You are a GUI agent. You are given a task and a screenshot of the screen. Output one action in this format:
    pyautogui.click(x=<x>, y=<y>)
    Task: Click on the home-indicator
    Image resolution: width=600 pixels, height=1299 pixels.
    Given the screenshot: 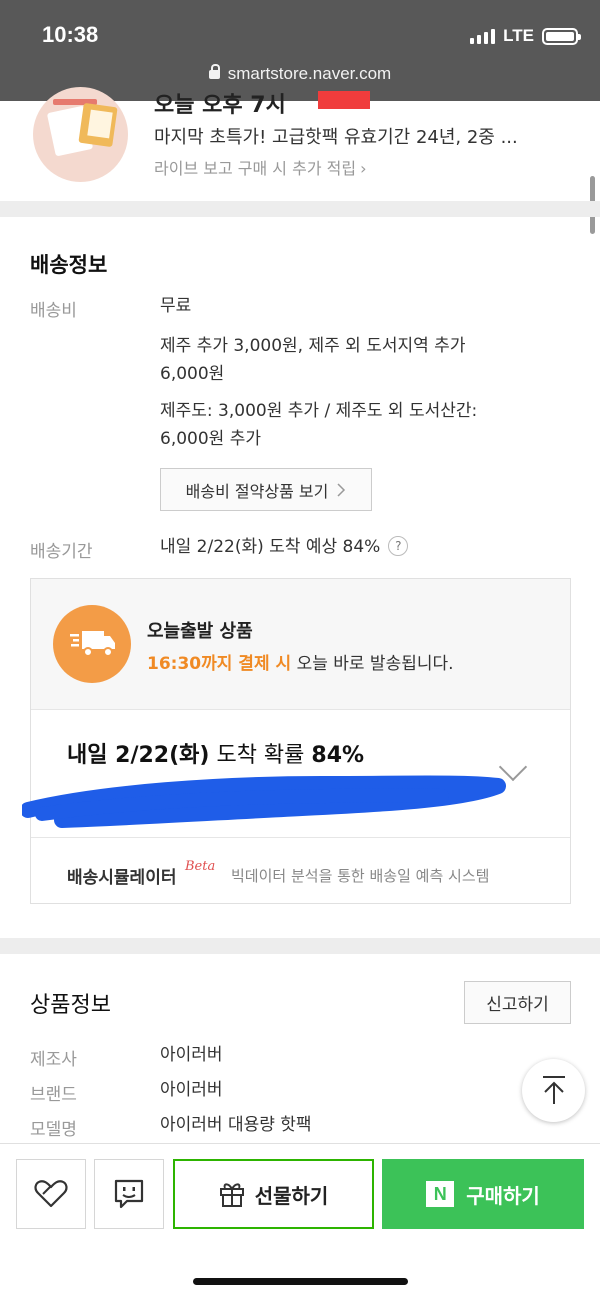 What is the action you would take?
    pyautogui.click(x=300, y=1281)
    